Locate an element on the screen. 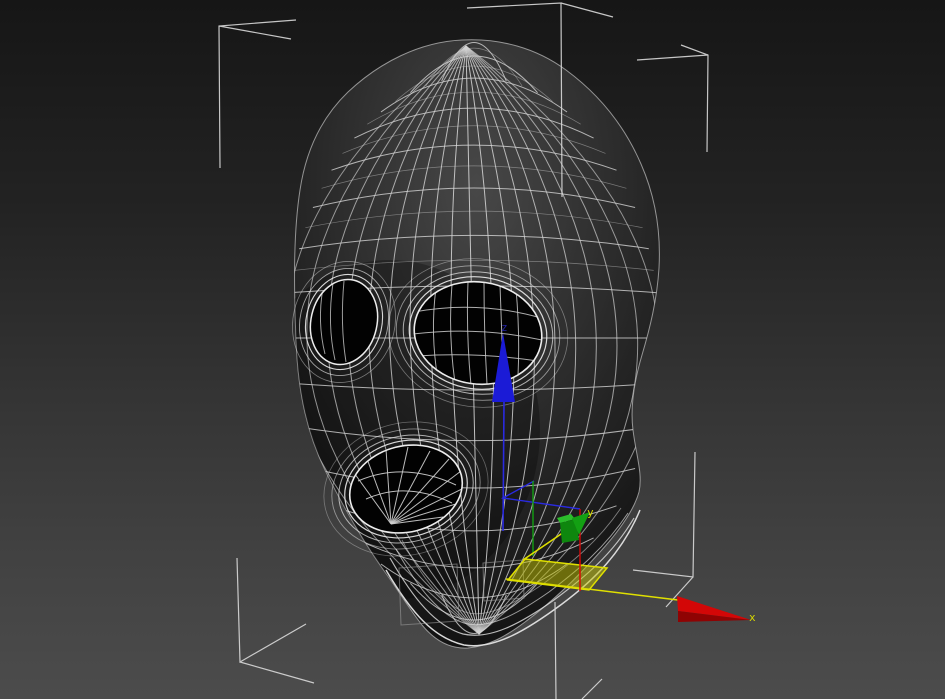  gizmo-label-z: z is located at coordinates (504, 327).